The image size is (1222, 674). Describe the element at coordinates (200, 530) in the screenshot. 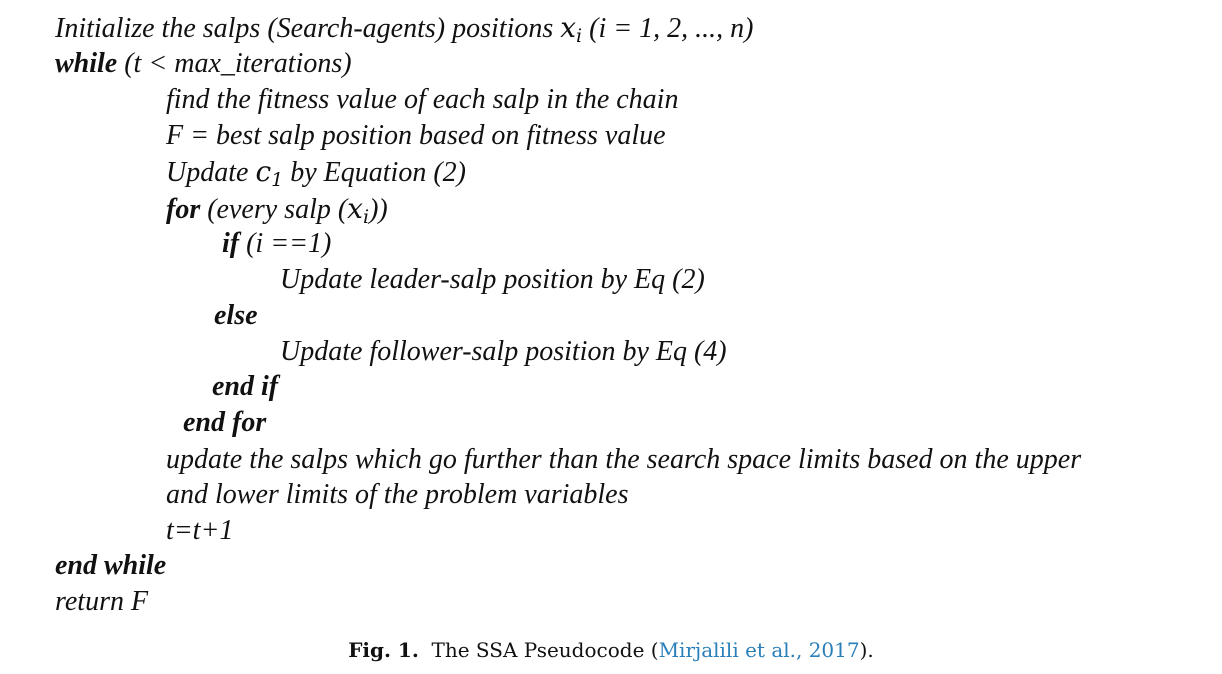

I see `increment-line: t=t+1` at that location.